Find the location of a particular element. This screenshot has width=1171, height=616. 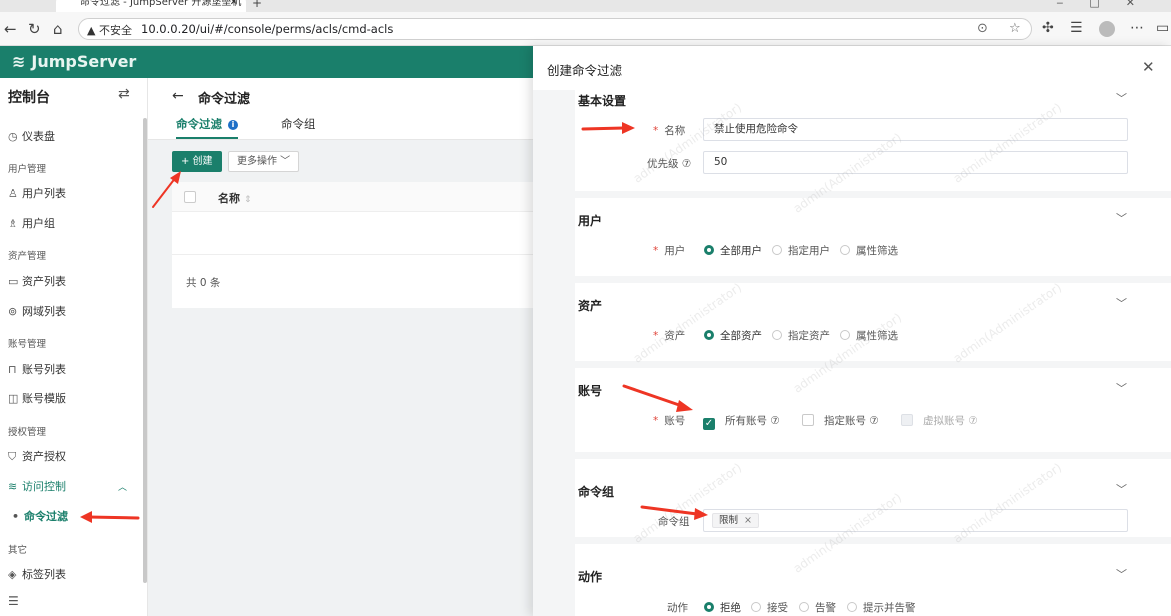

radio-user-attr-filter: 属性筛选 is located at coordinates (869, 250).